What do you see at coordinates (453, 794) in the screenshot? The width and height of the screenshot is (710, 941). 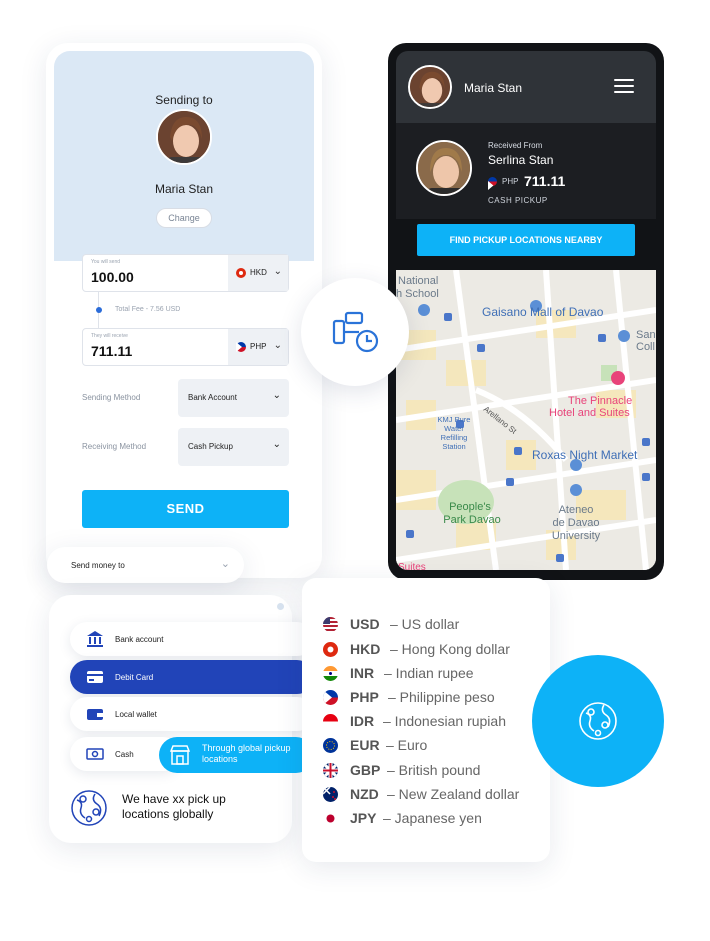 I see `currency-name: – New Zealand dollar` at bounding box center [453, 794].